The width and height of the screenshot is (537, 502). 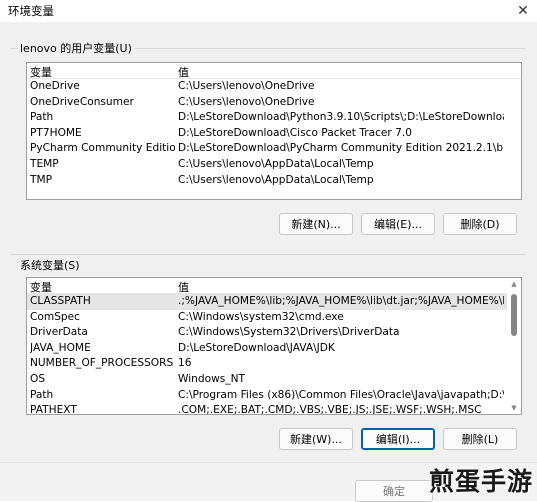 What do you see at coordinates (82, 101) in the screenshot?
I see `row-name: OneDriveConsumer` at bounding box center [82, 101].